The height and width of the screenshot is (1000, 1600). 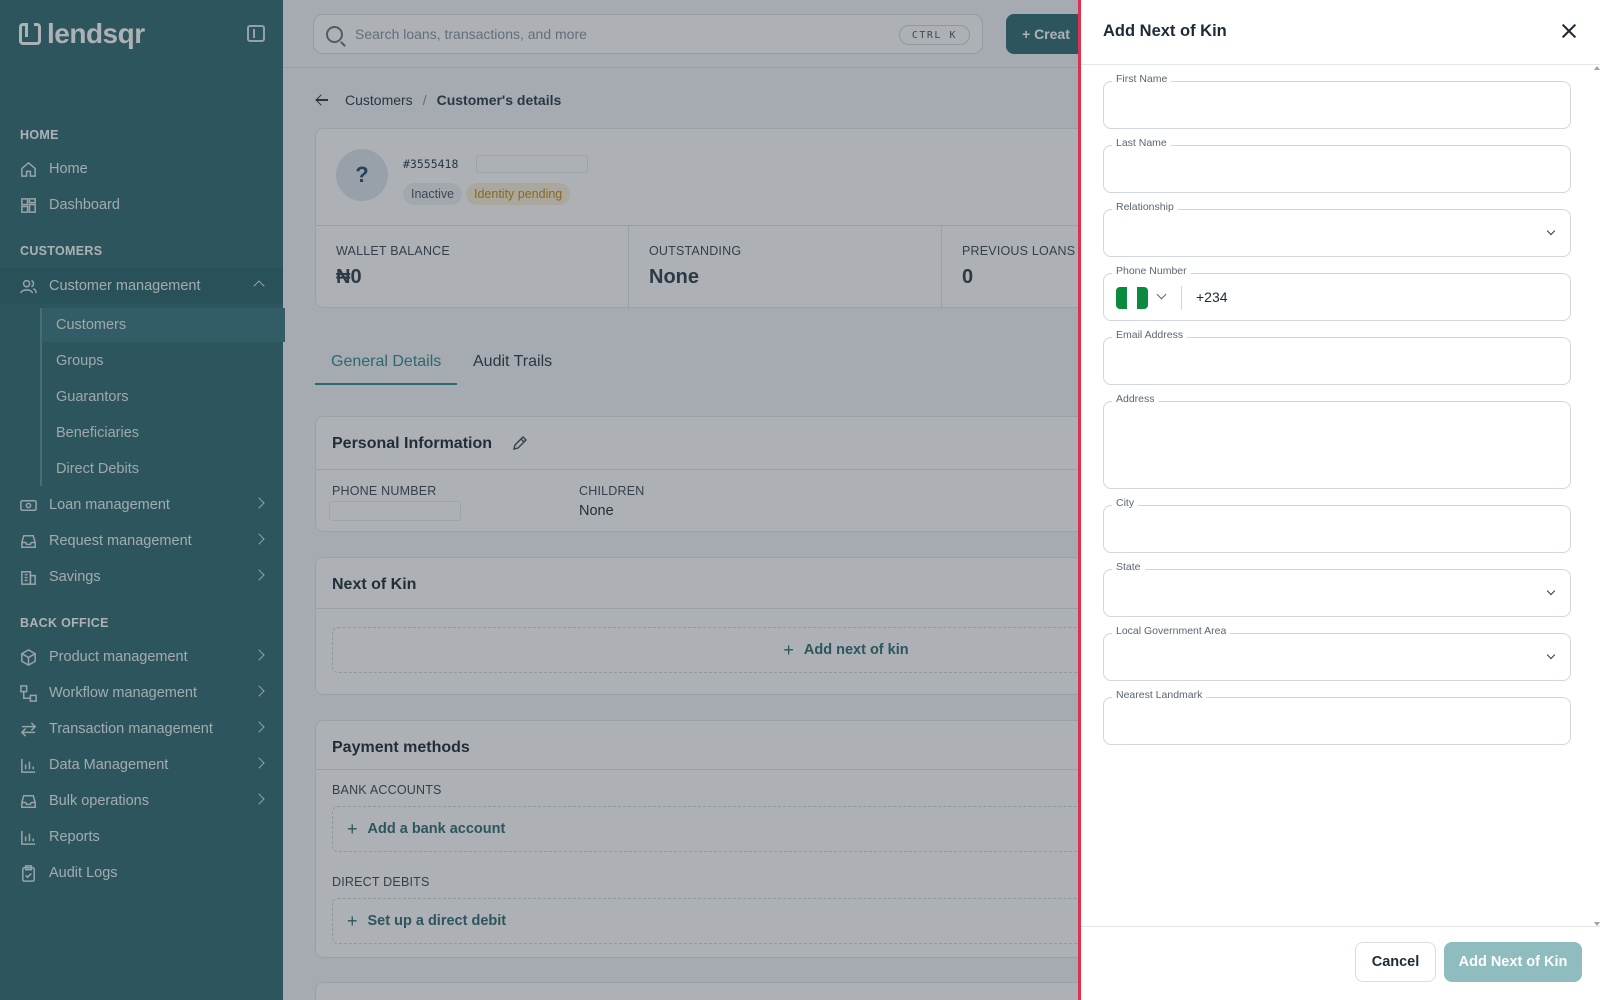 What do you see at coordinates (1597, 68) in the screenshot?
I see `scroll-up-icon` at bounding box center [1597, 68].